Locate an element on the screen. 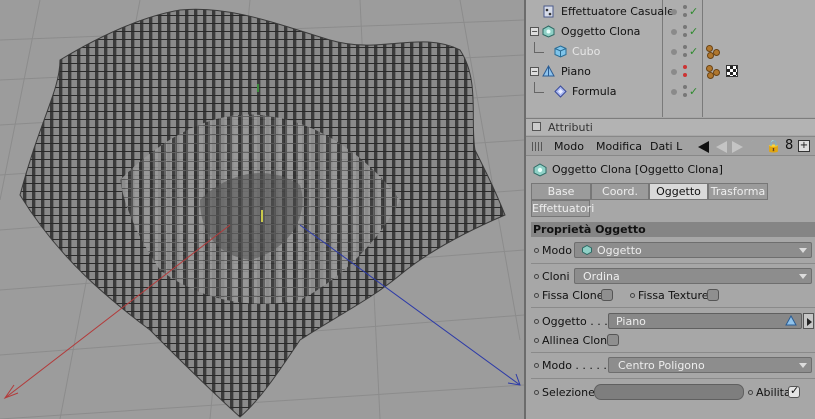 The height and width of the screenshot is (419, 815). object-name: Piano is located at coordinates (576, 71).